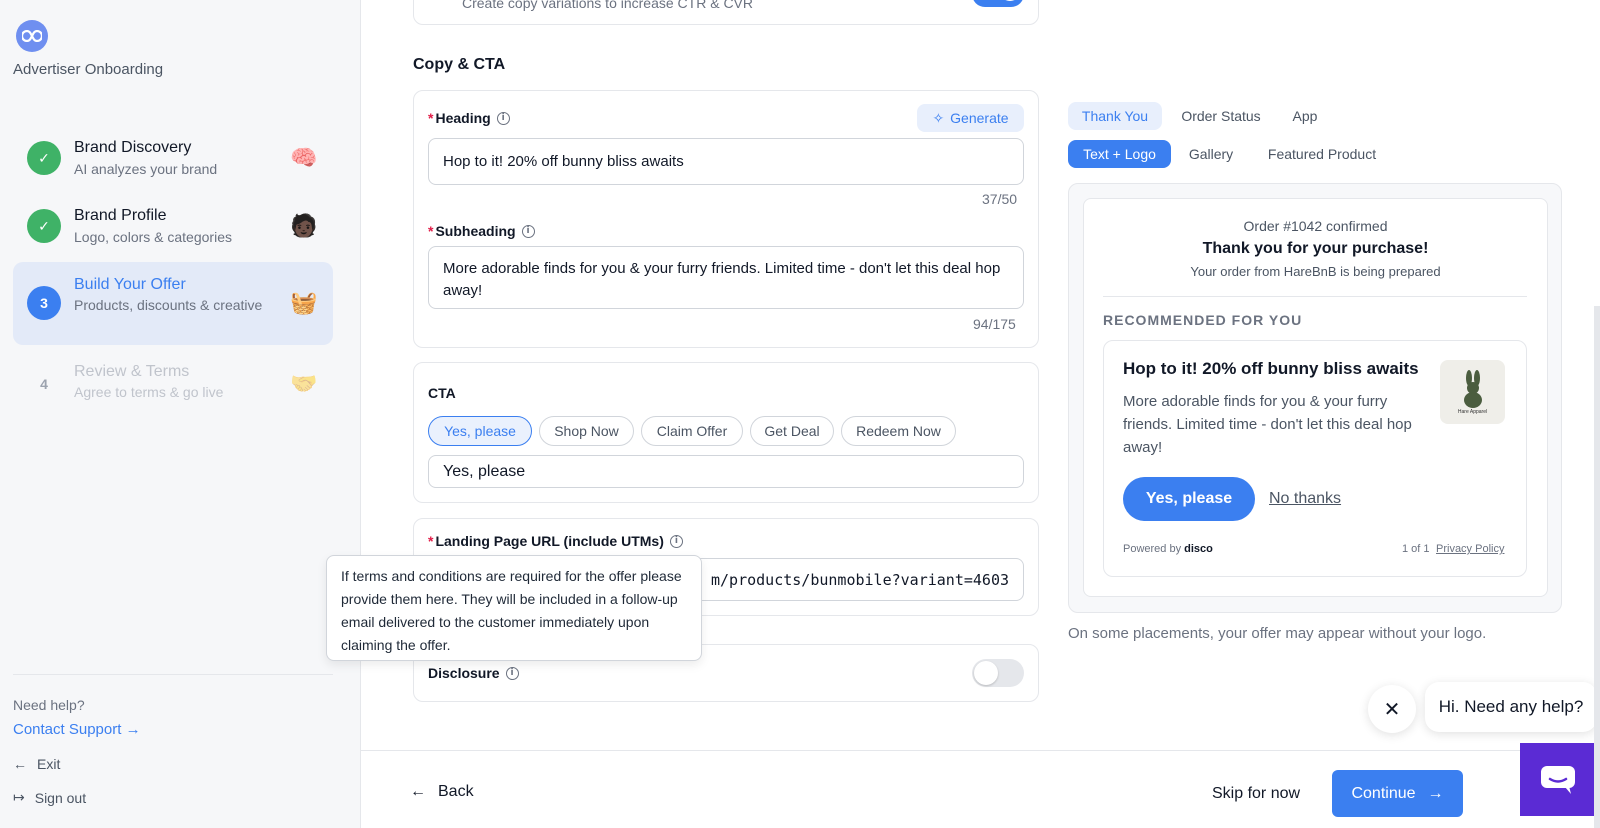 This screenshot has height=828, width=1600. What do you see at coordinates (480, 431) in the screenshot?
I see `cta-option-yes-please: Yes, please` at bounding box center [480, 431].